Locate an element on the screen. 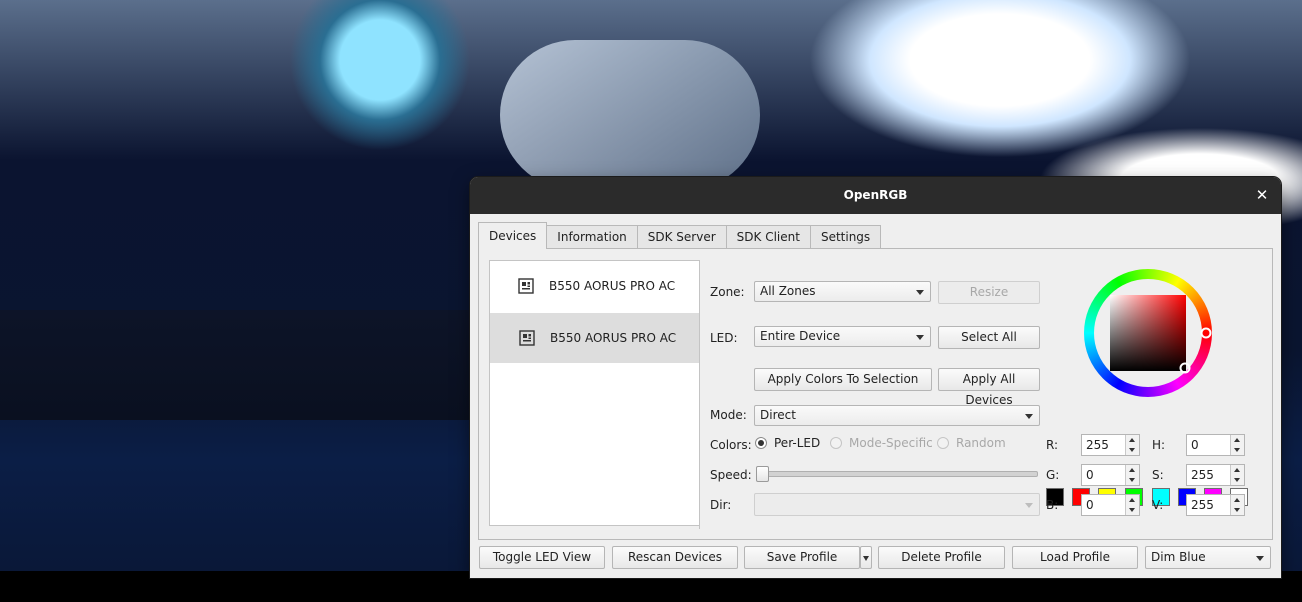  window-title: OpenRGB is located at coordinates (875, 195).